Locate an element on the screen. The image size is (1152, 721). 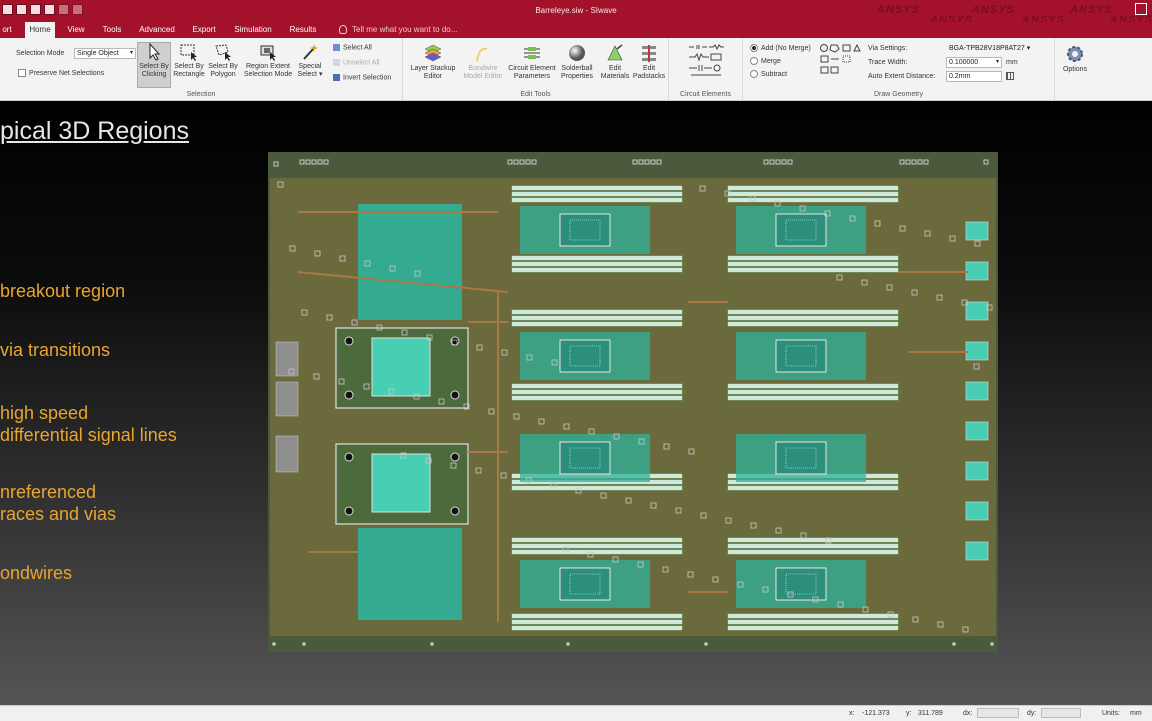
trace-width-input: 0.100000 ▾ is located at coordinates (974, 62).